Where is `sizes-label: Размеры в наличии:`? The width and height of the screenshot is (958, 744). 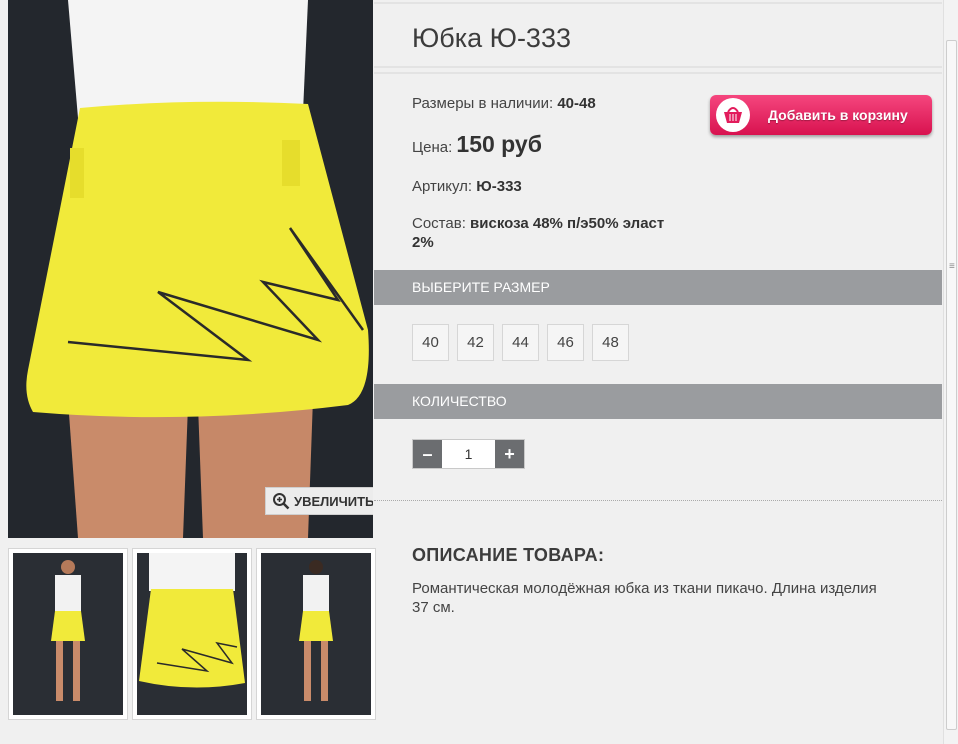 sizes-label: Размеры в наличии: is located at coordinates (483, 103).